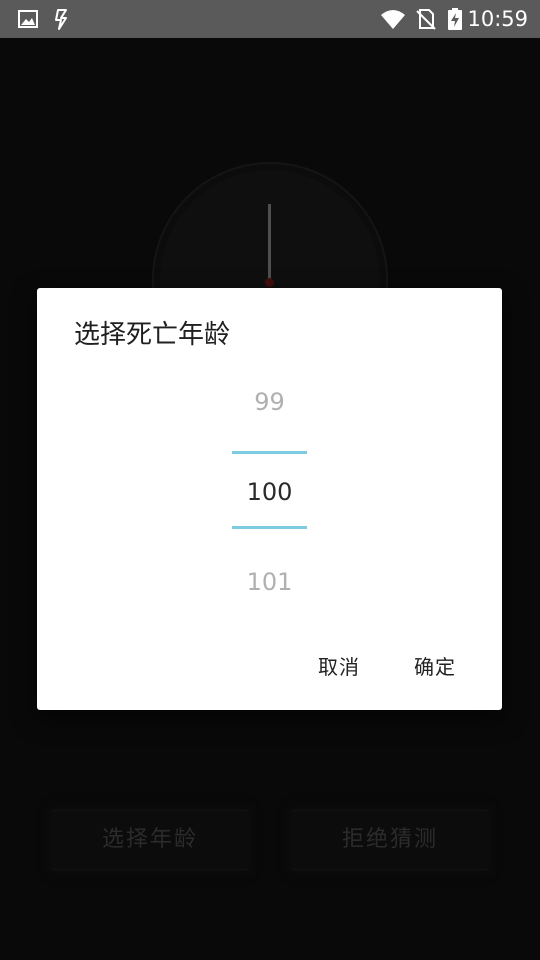 Image resolution: width=540 pixels, height=960 pixels. Describe the element at coordinates (269, 527) in the screenshot. I see `picker-divider-bottom` at that location.